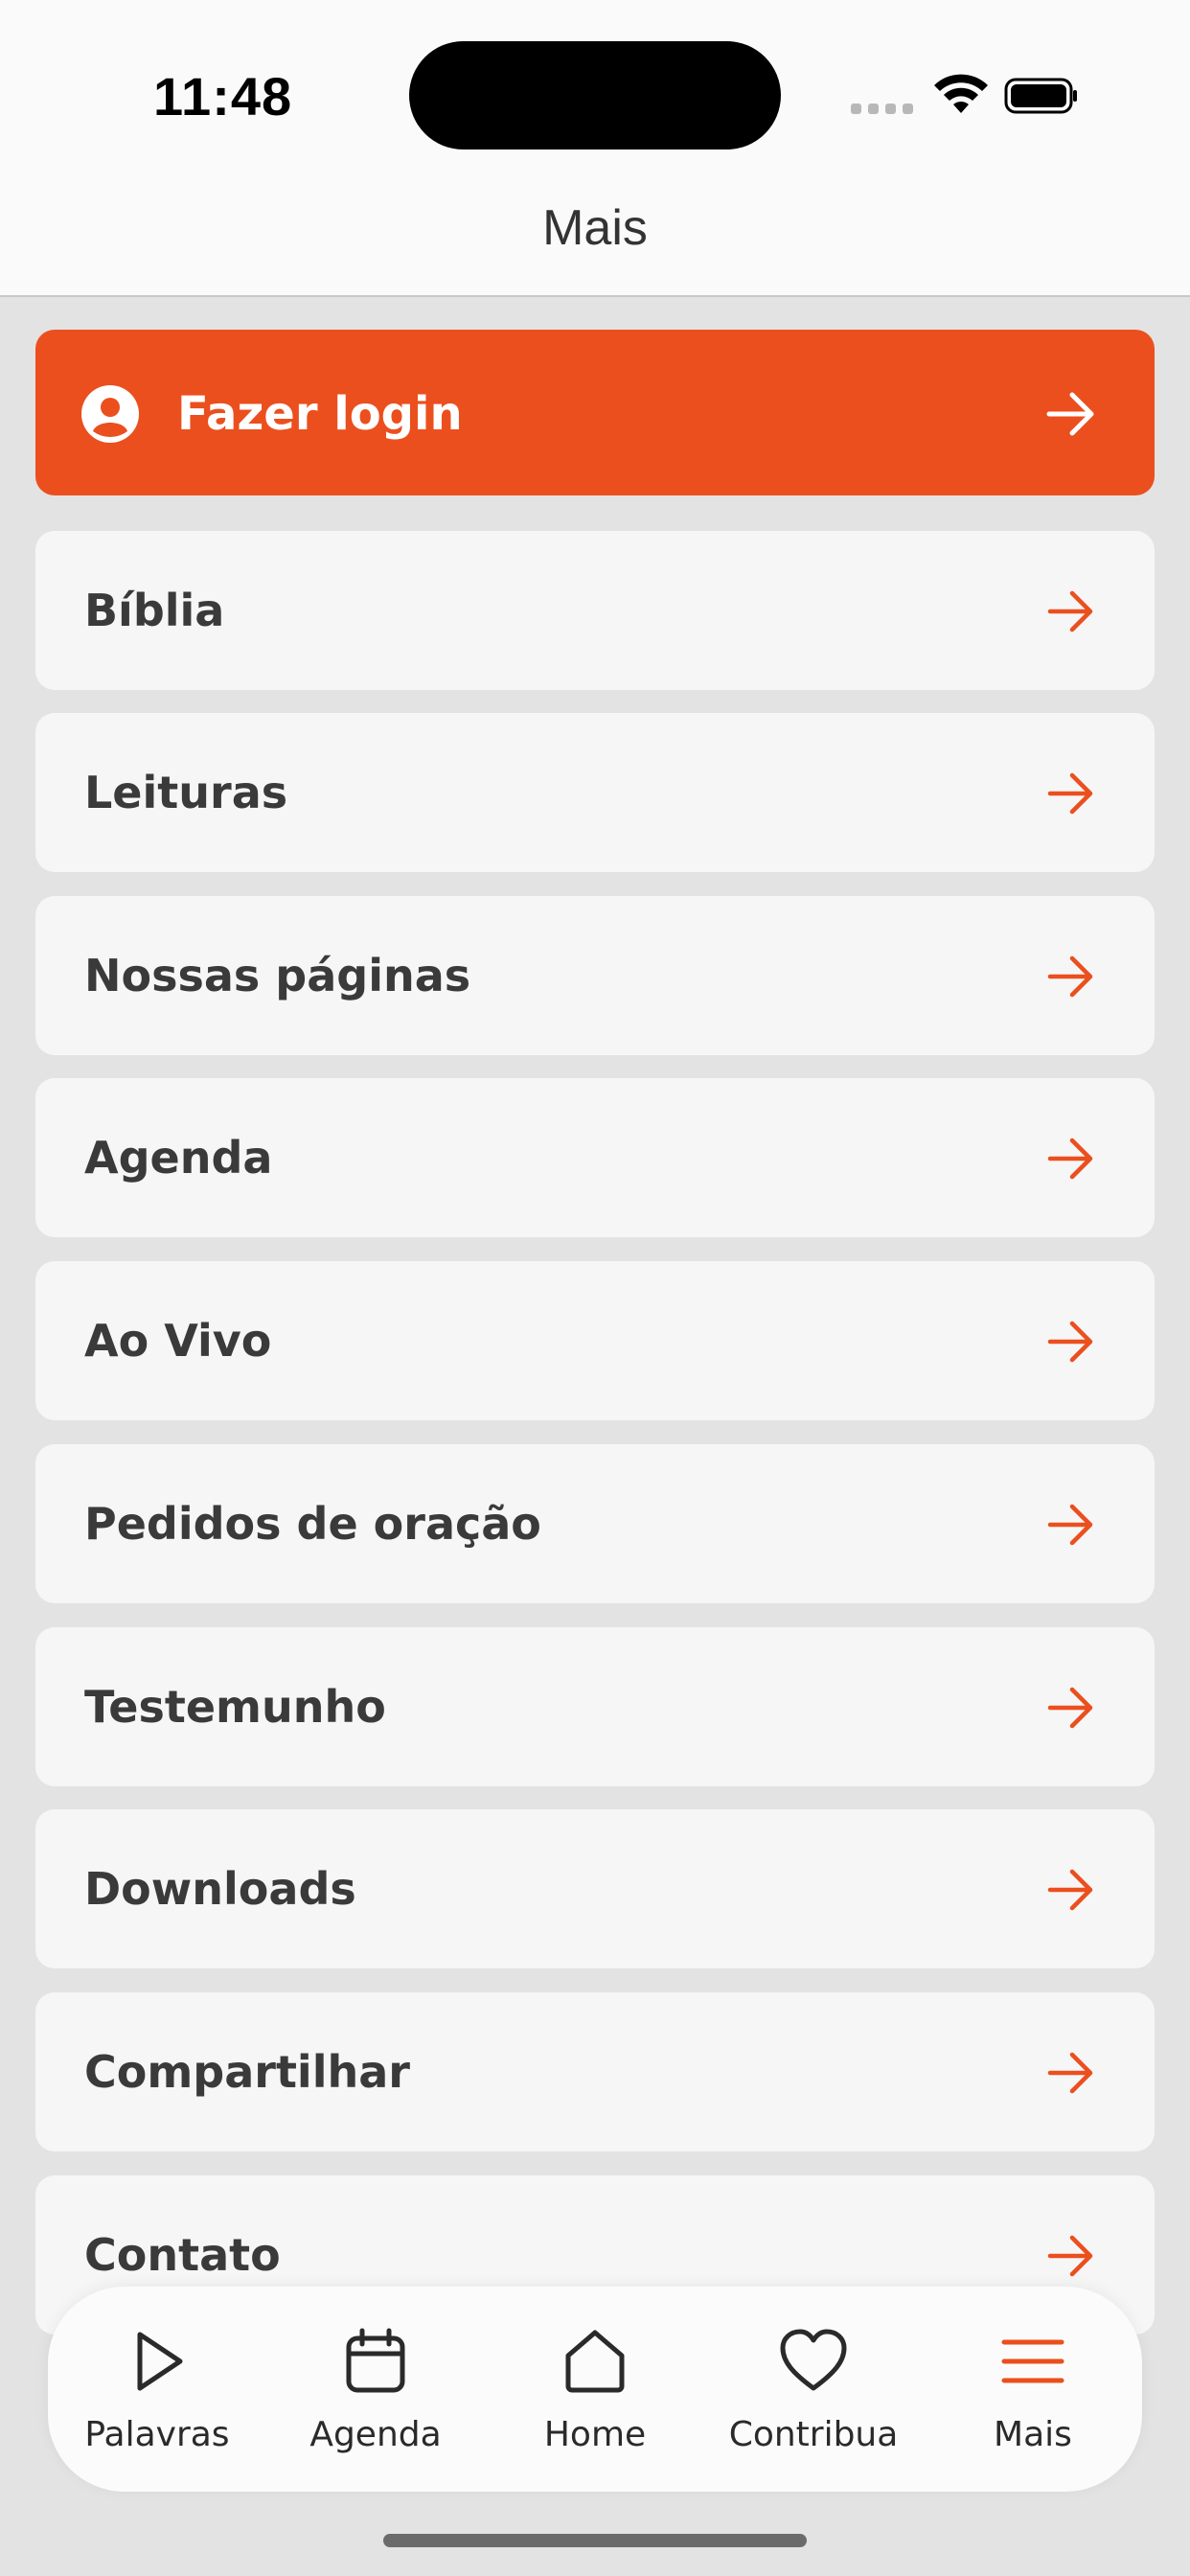  What do you see at coordinates (595, 1888) in the screenshot?
I see `menu-item-downloads: Downloads` at bounding box center [595, 1888].